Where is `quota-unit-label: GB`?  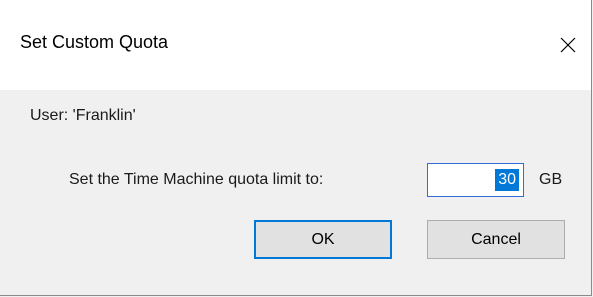 quota-unit-label: GB is located at coordinates (551, 179).